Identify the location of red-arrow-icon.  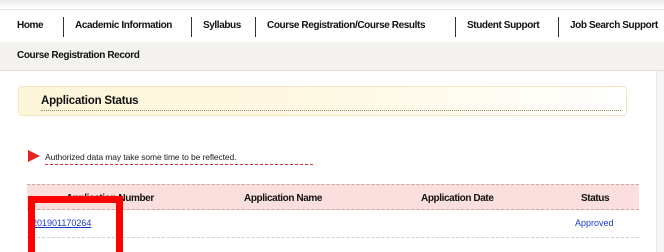
(34, 156).